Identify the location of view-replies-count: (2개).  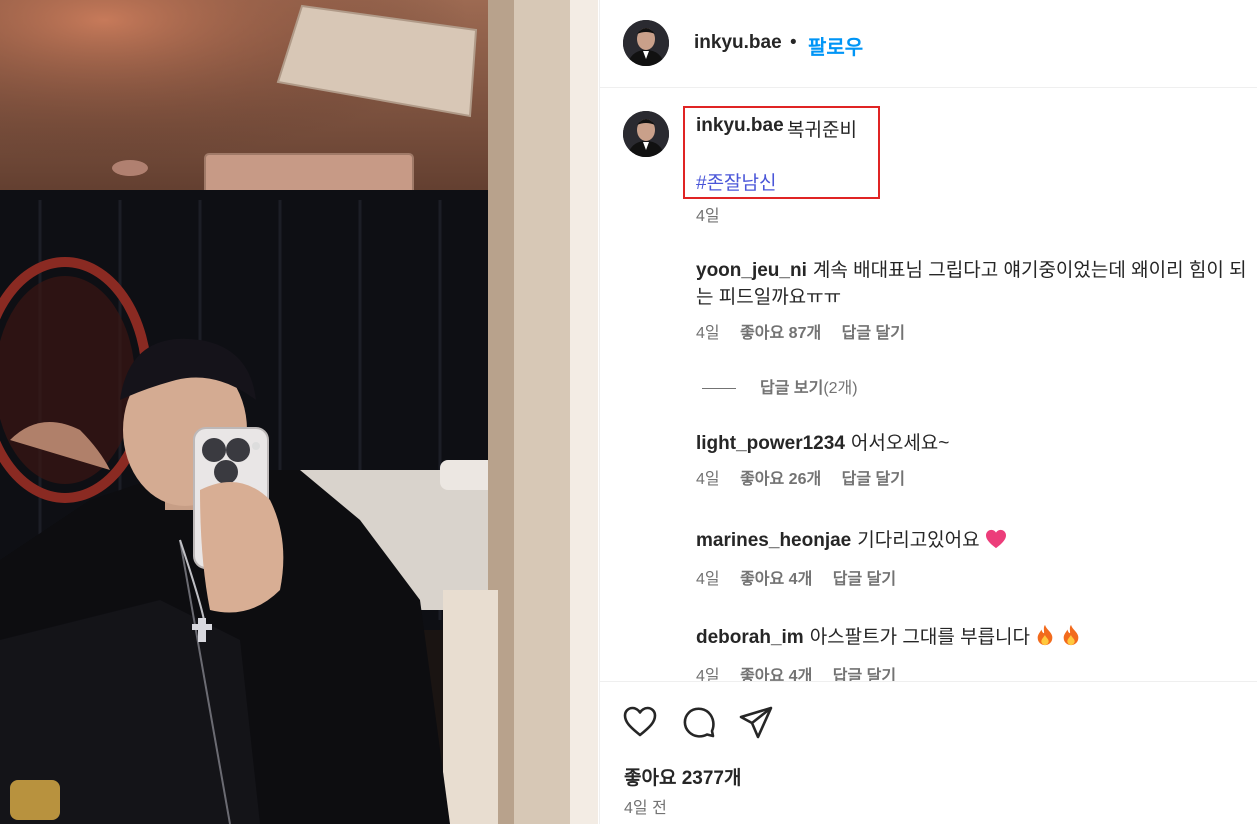
(840, 388).